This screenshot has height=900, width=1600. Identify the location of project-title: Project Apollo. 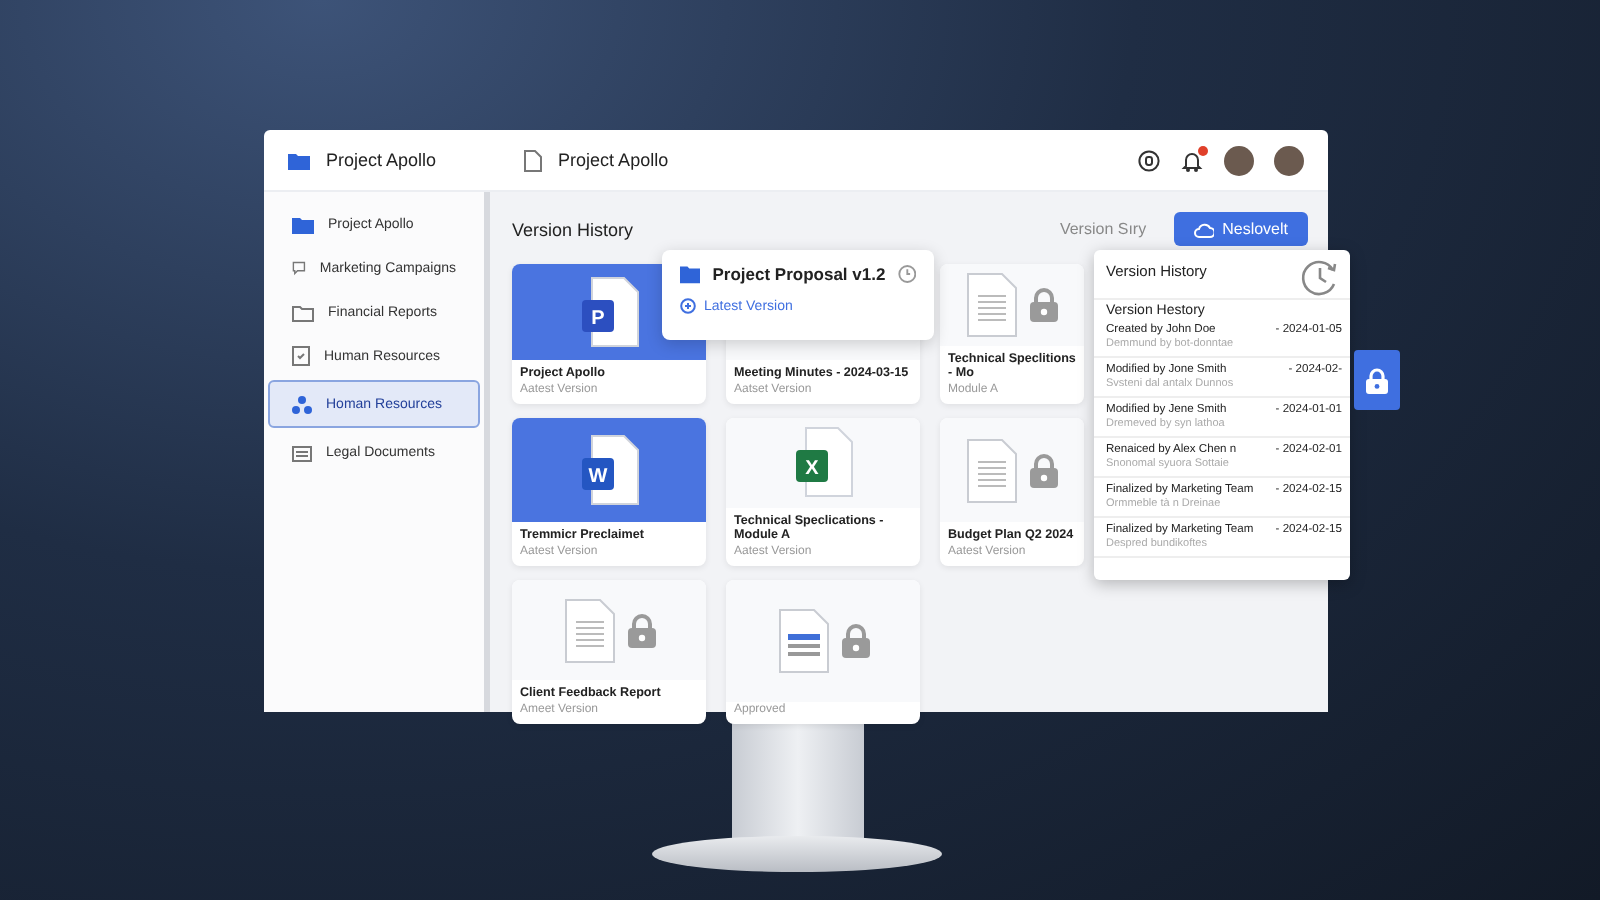
(381, 160).